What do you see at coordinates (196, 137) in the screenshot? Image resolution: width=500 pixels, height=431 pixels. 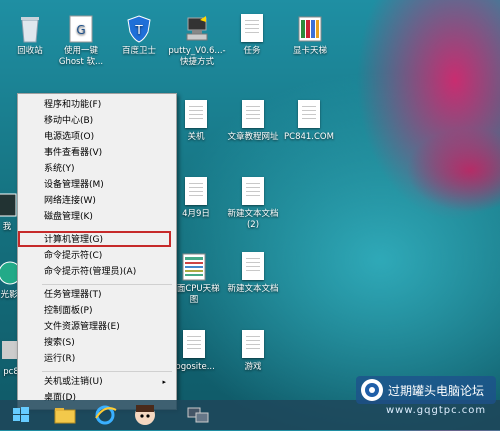 I see `icon-label: 关机` at bounding box center [196, 137].